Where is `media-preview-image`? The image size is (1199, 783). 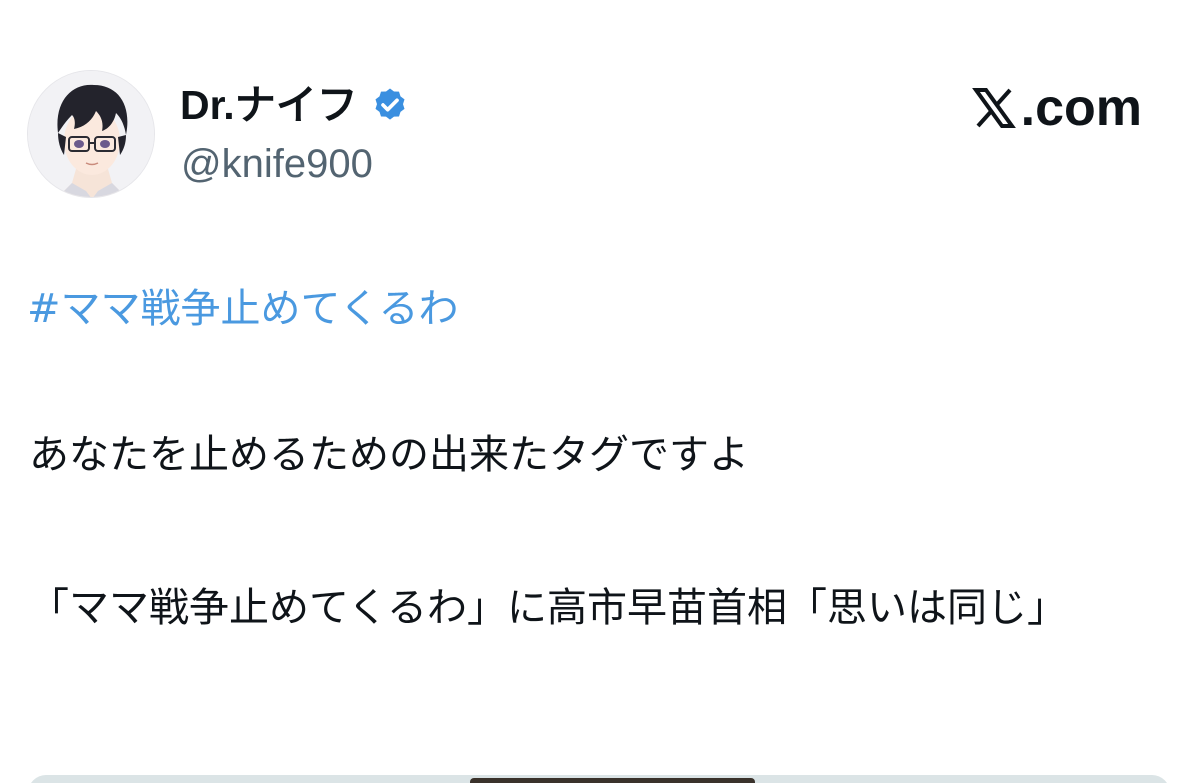 media-preview-image is located at coordinates (612, 780).